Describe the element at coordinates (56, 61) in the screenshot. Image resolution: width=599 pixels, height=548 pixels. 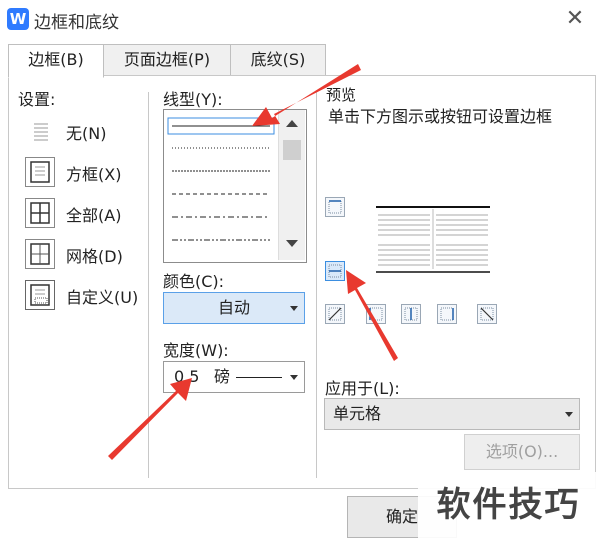
I see `tab-borders: 边框(B)` at that location.